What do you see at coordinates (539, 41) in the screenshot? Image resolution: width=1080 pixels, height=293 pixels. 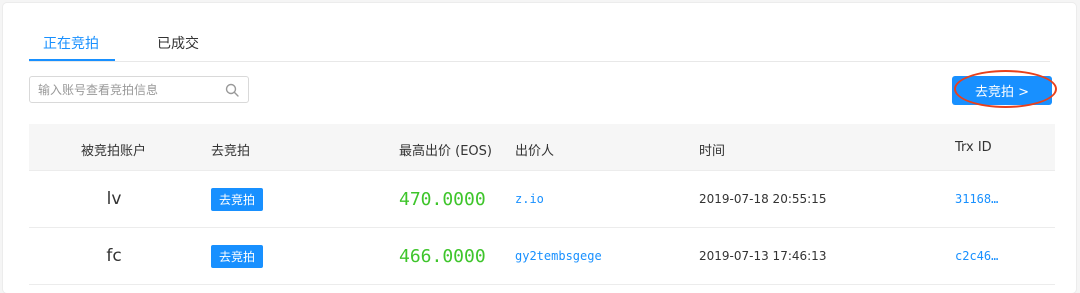 I see `tab-bar: 正在竞拍 已成交` at bounding box center [539, 41].